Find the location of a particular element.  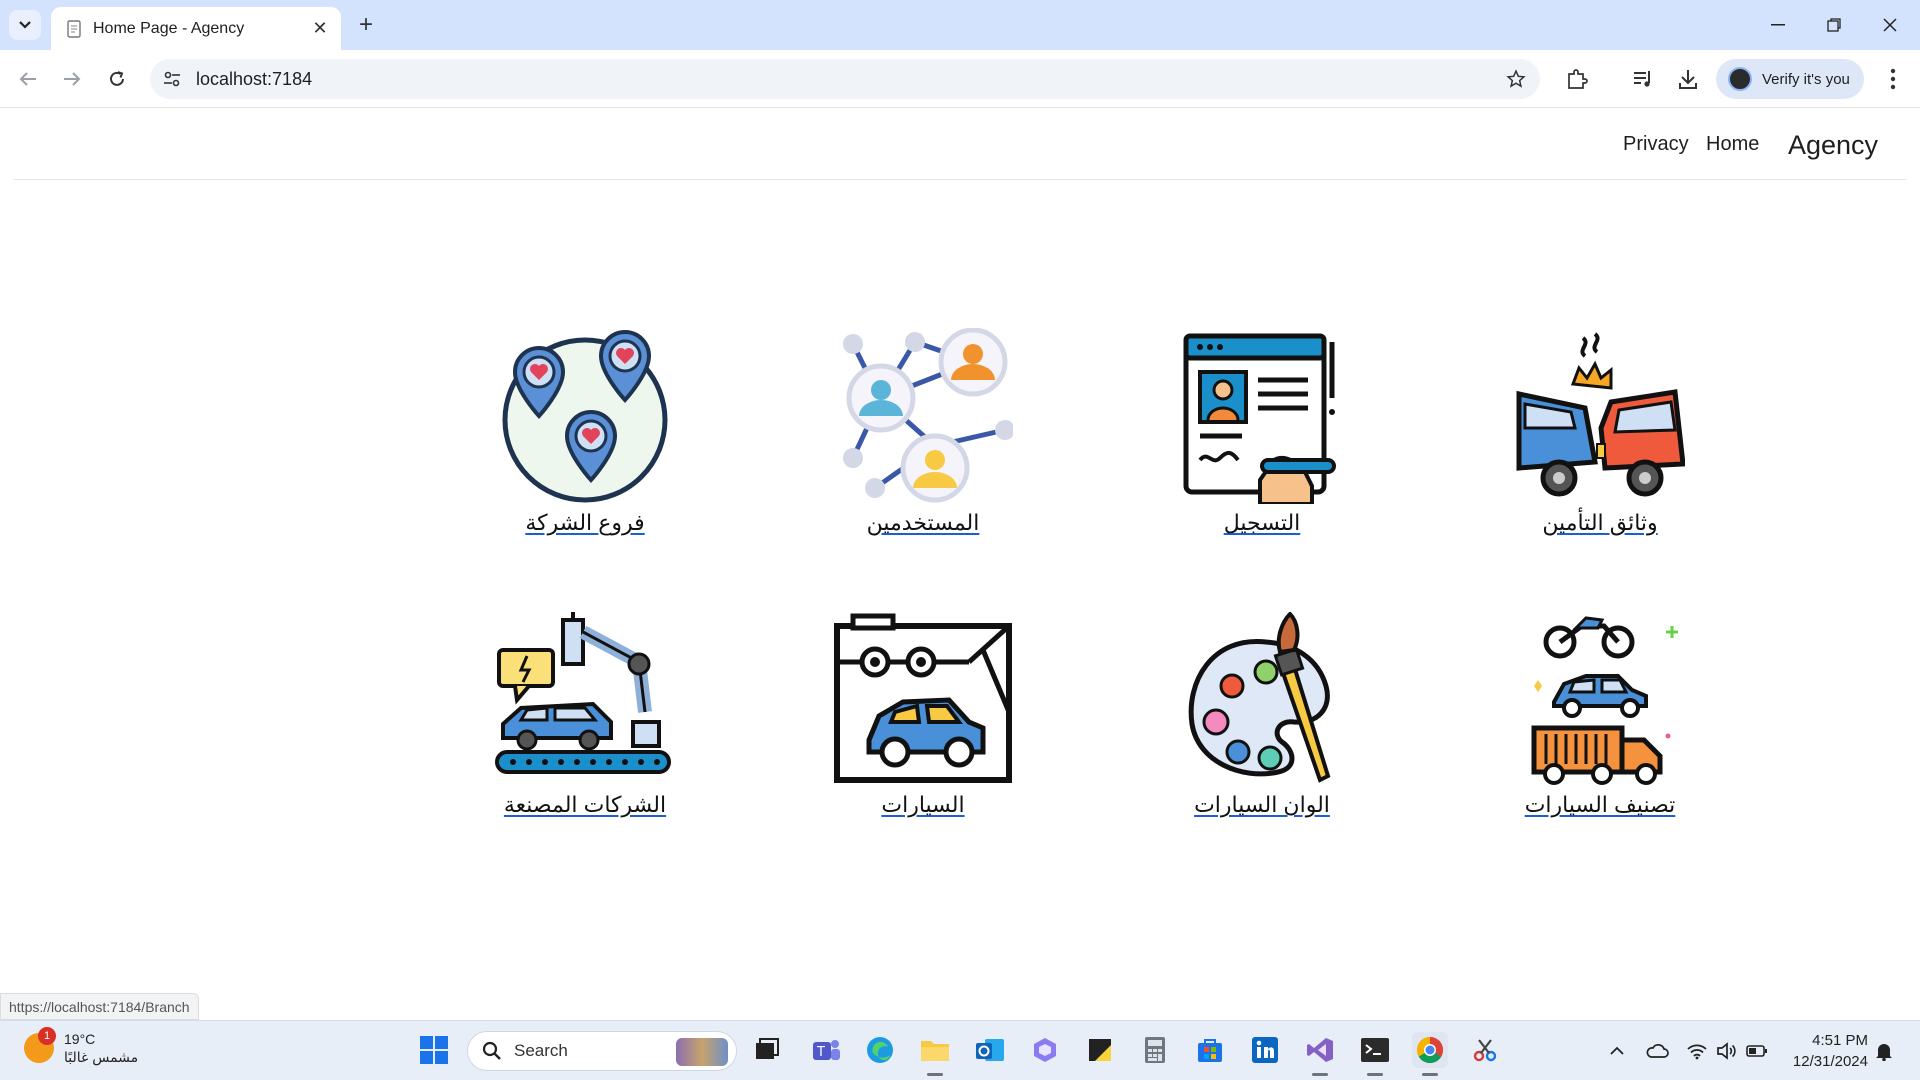

outlook-icon is located at coordinates (990, 1050).